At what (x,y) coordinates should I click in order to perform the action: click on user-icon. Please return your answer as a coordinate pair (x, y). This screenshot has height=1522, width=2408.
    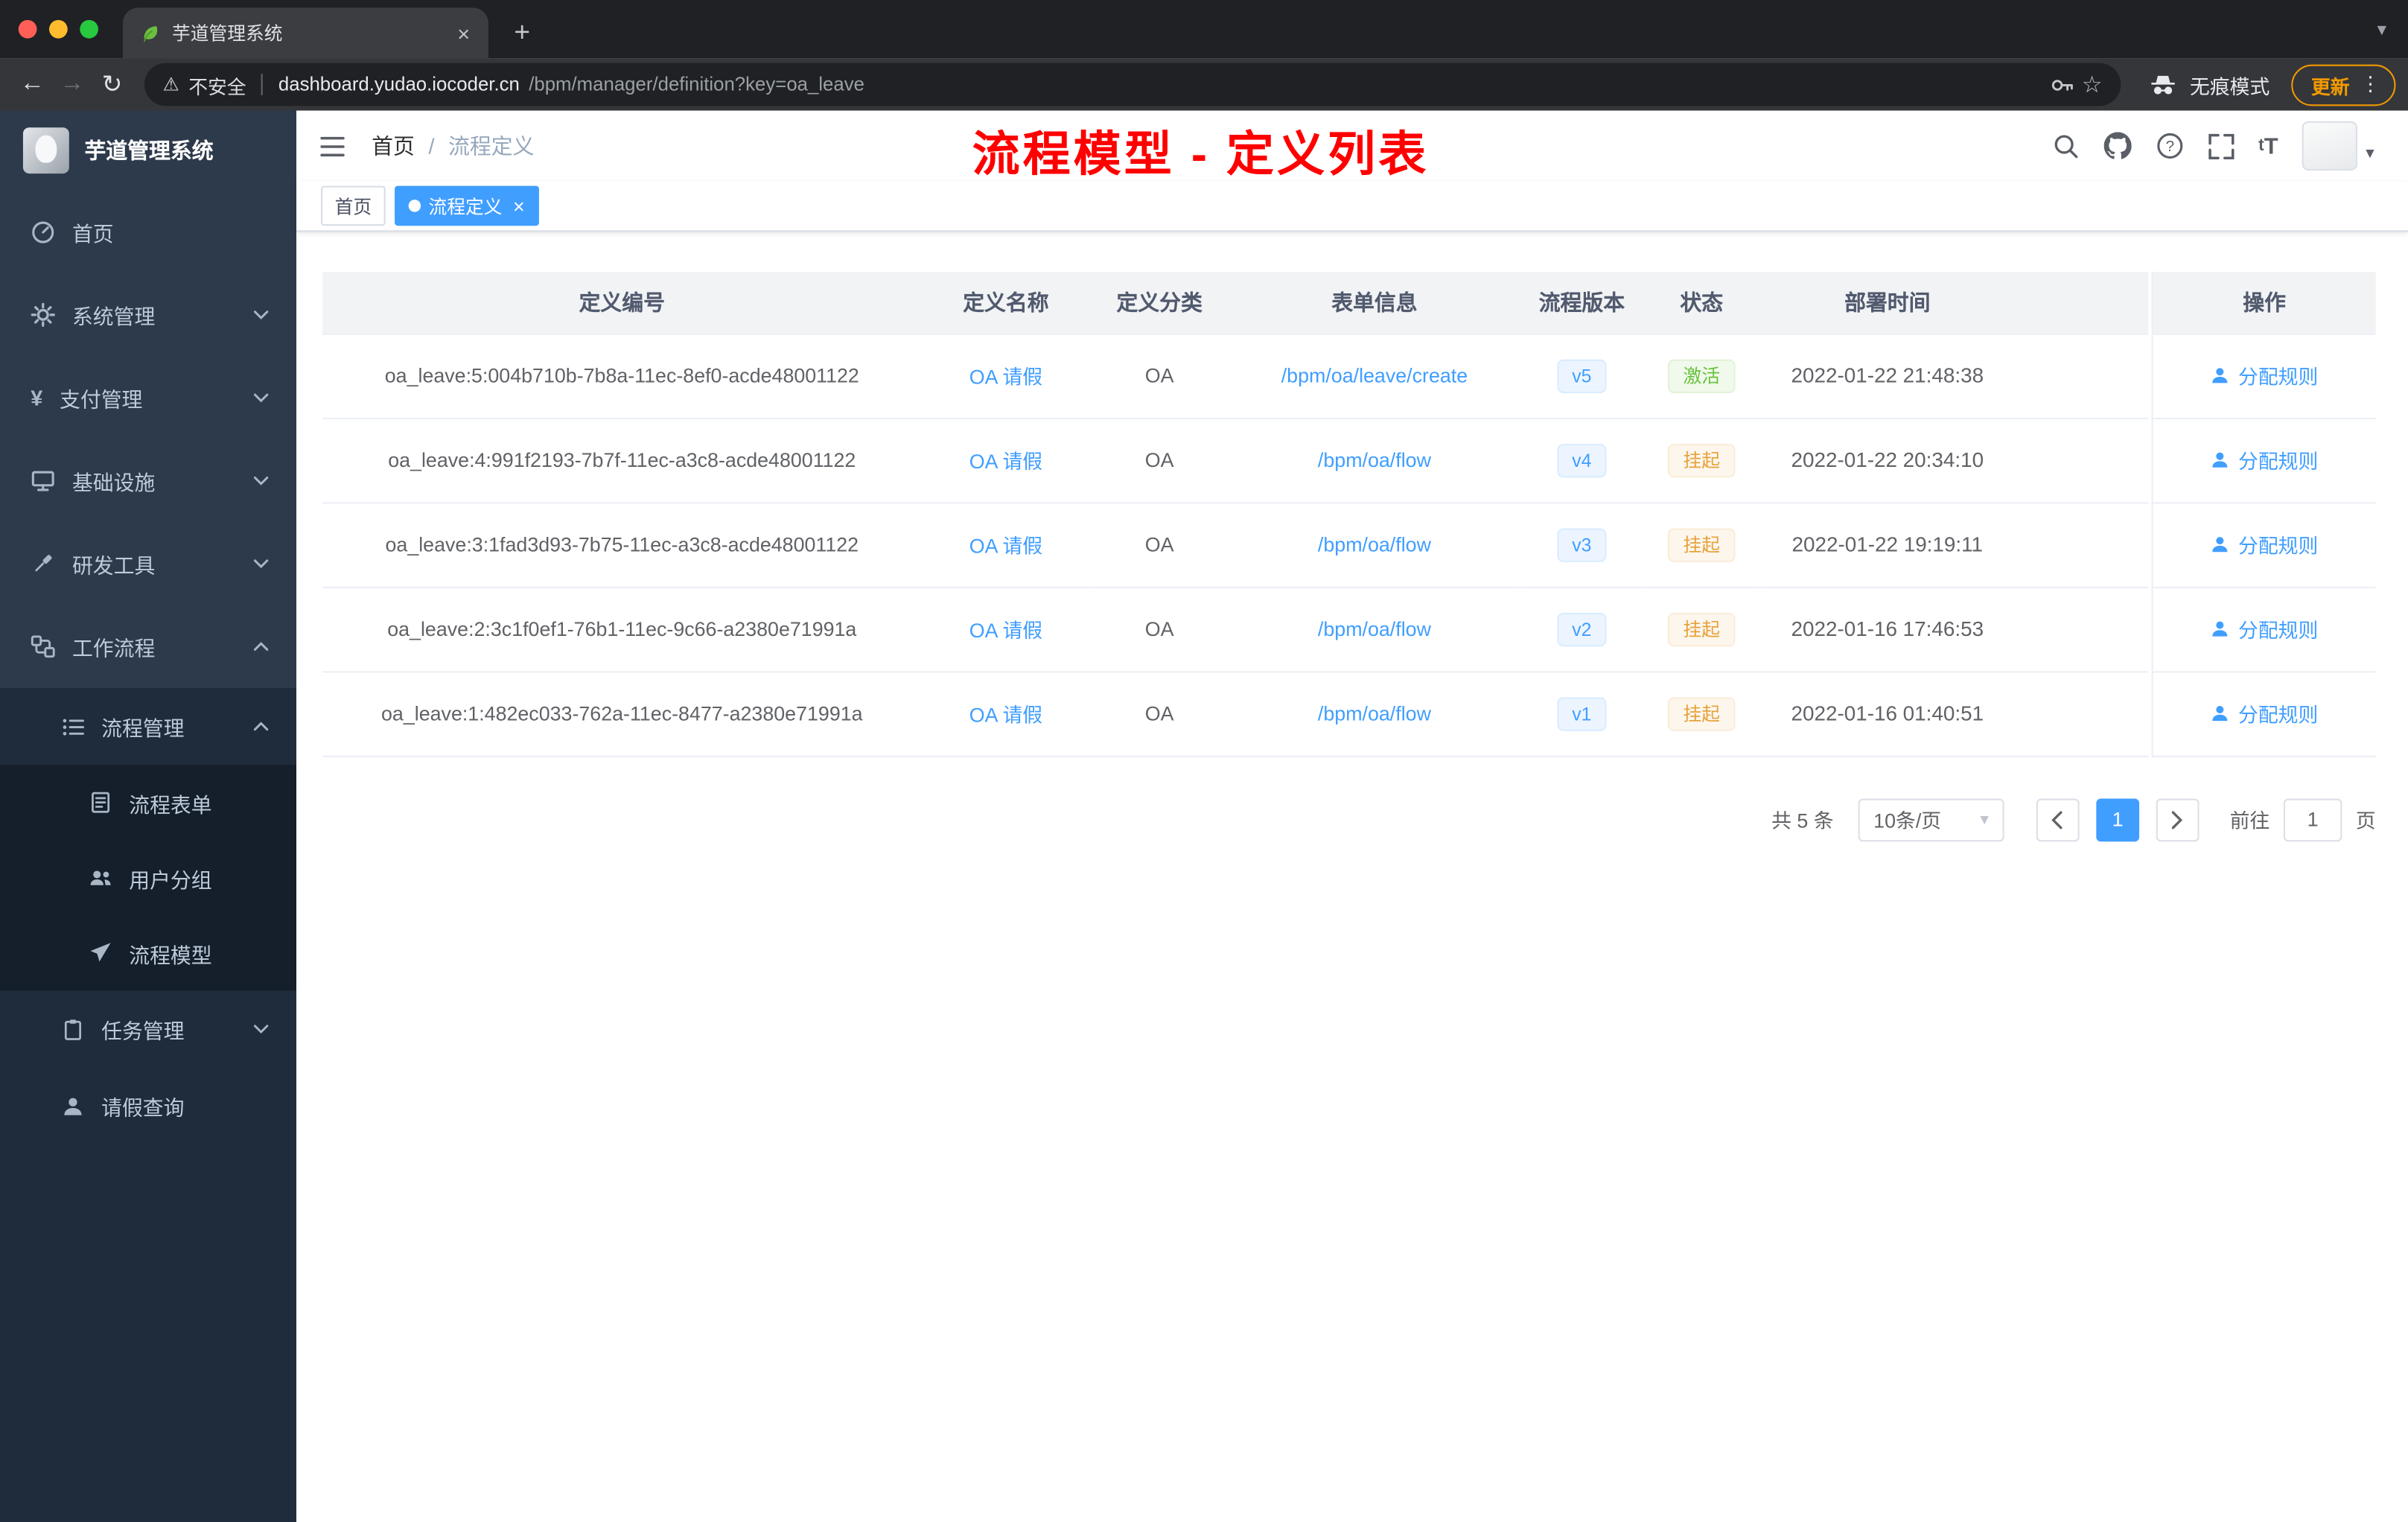
    Looking at the image, I should click on (2221, 375).